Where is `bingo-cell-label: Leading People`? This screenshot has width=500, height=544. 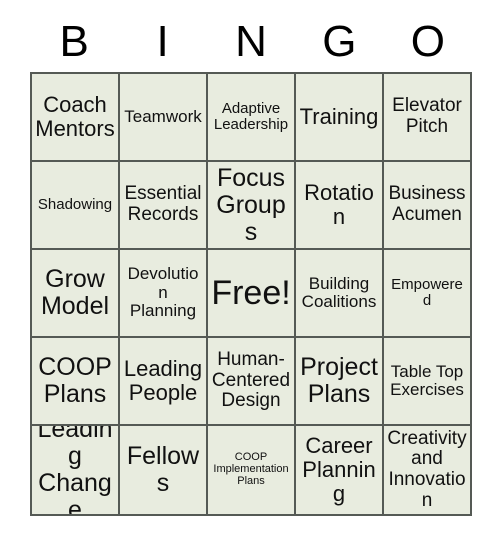
bingo-cell-label: Leading People is located at coordinates (163, 380).